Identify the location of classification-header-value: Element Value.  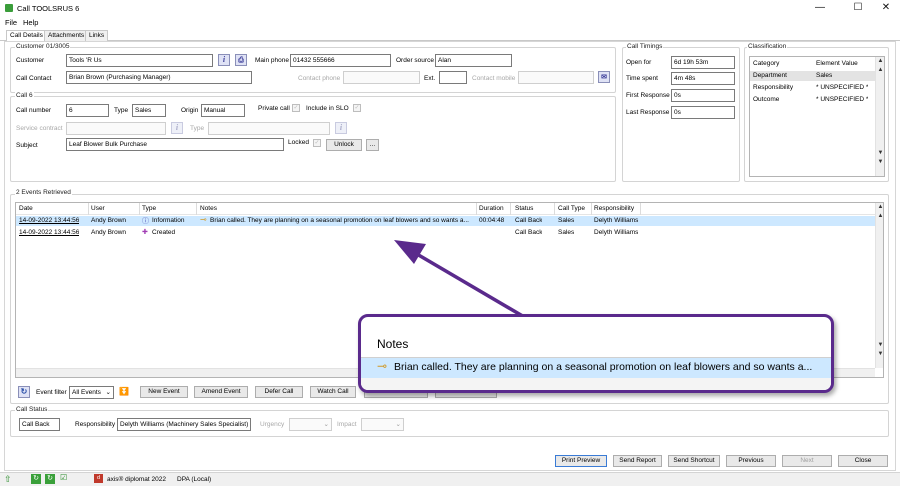
(837, 63).